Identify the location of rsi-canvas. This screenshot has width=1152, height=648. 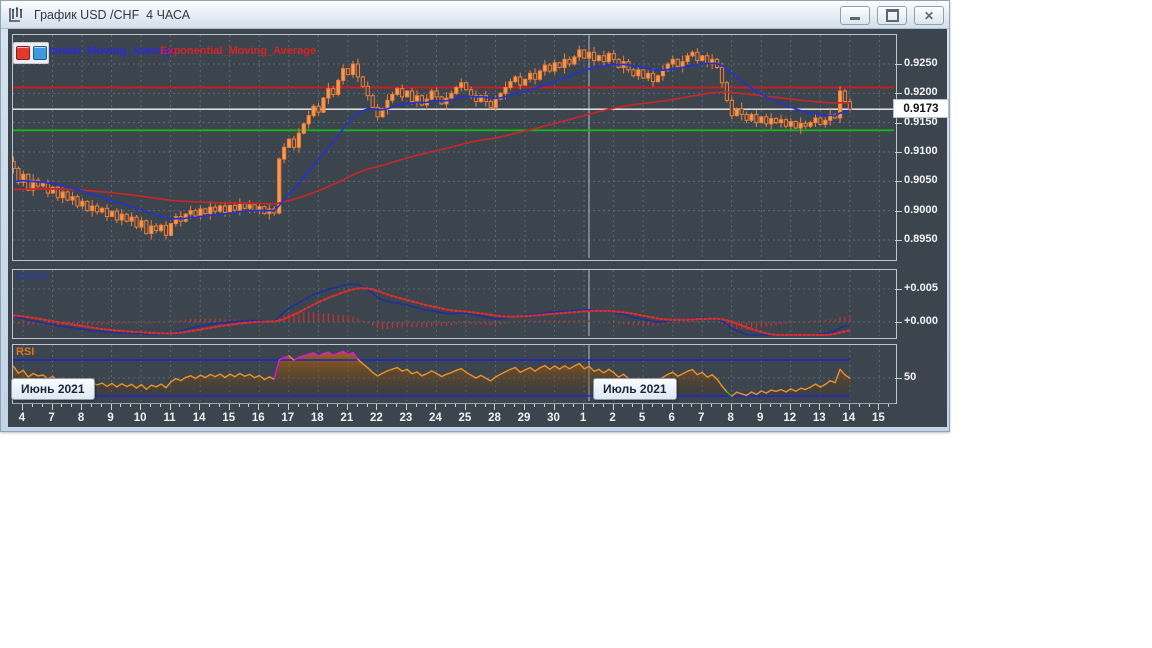
(453, 373).